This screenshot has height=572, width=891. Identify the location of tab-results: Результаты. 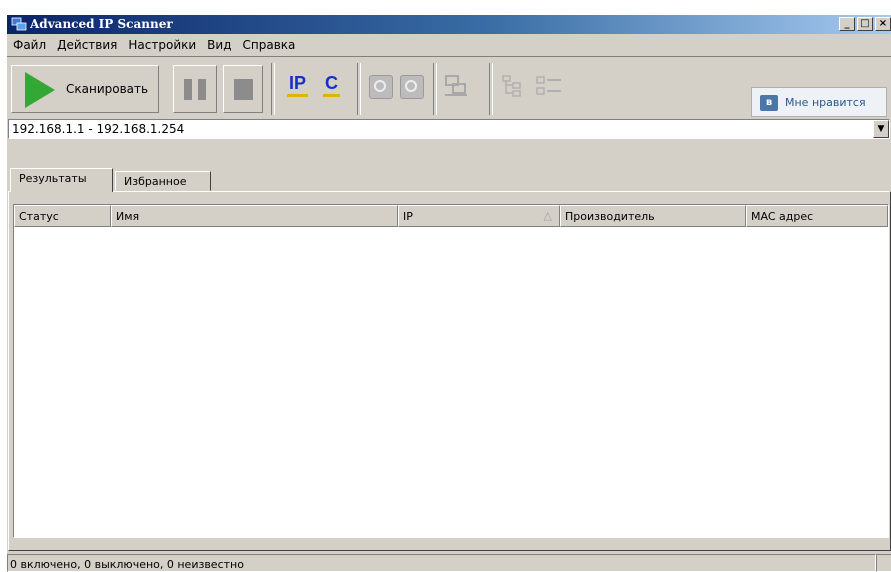
(61, 180).